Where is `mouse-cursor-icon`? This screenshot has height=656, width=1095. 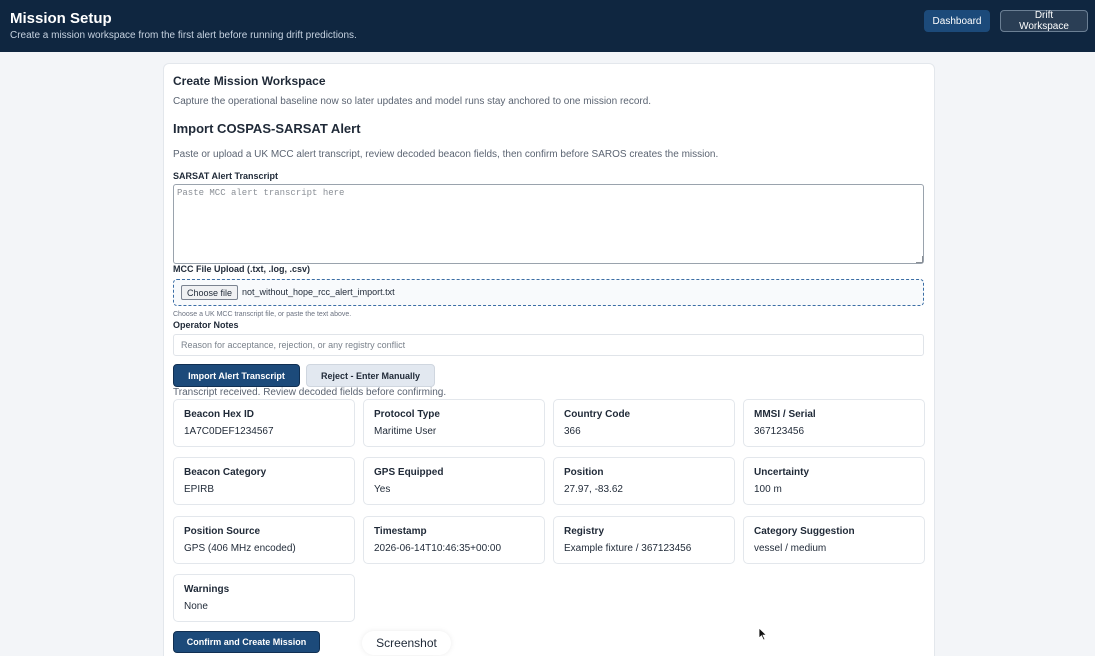 mouse-cursor-icon is located at coordinates (763, 634).